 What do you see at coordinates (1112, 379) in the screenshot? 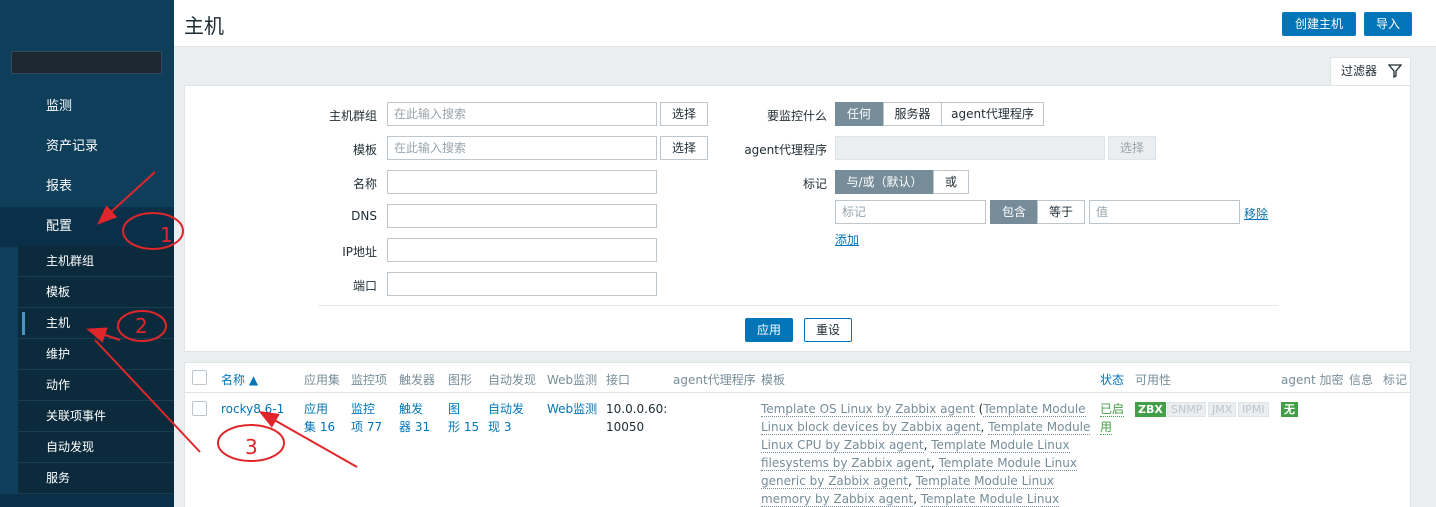
I see `col-header-status: 状态` at bounding box center [1112, 379].